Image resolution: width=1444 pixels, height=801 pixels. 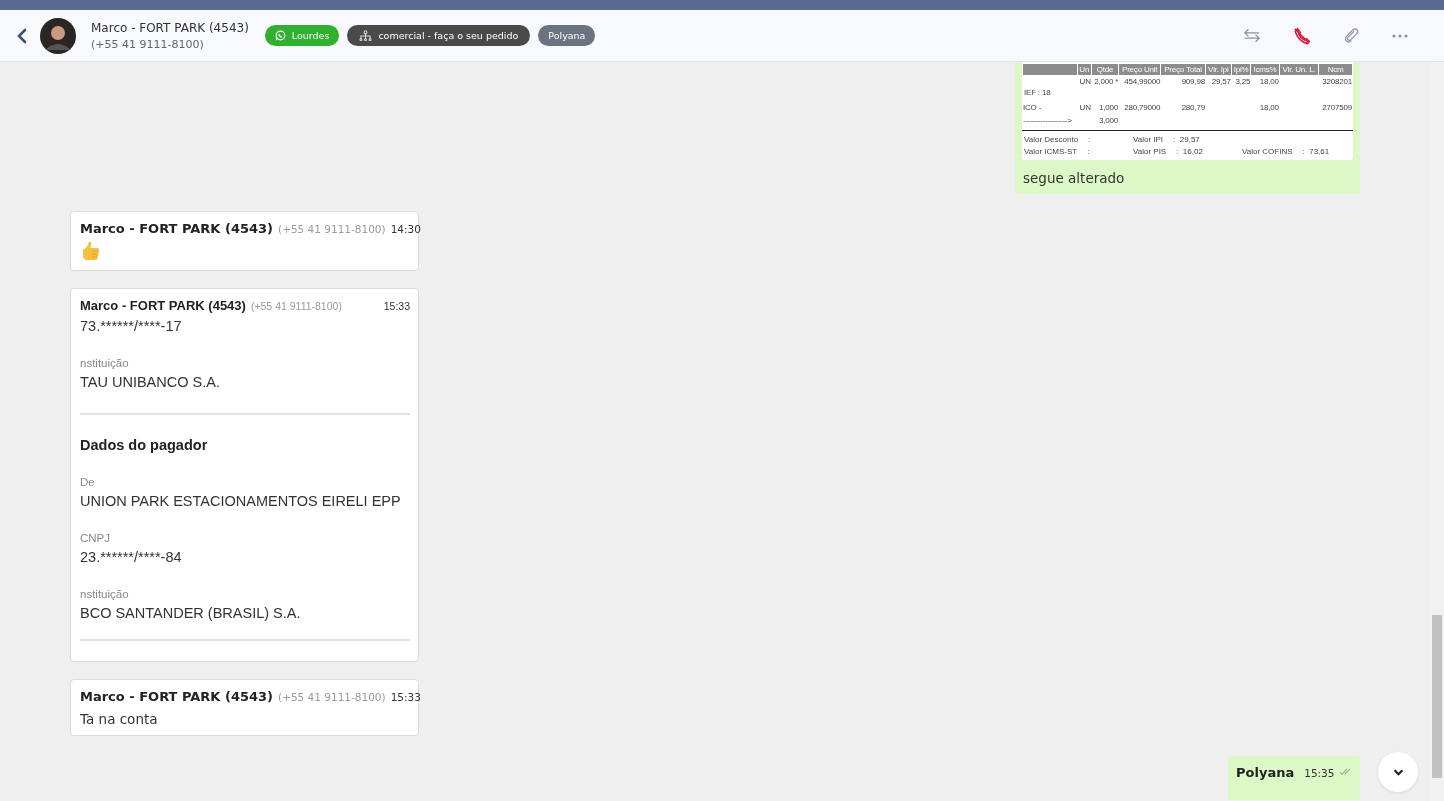 What do you see at coordinates (1142, 82) in the screenshot?
I see `table-cell-text: 454,99000` at bounding box center [1142, 82].